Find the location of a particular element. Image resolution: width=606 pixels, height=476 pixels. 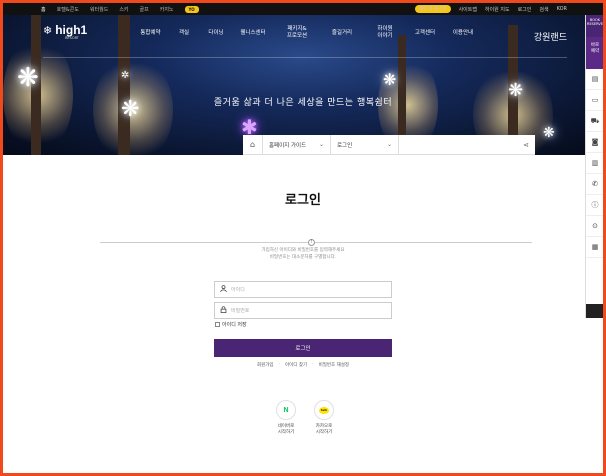

id-field is located at coordinates (303, 289).